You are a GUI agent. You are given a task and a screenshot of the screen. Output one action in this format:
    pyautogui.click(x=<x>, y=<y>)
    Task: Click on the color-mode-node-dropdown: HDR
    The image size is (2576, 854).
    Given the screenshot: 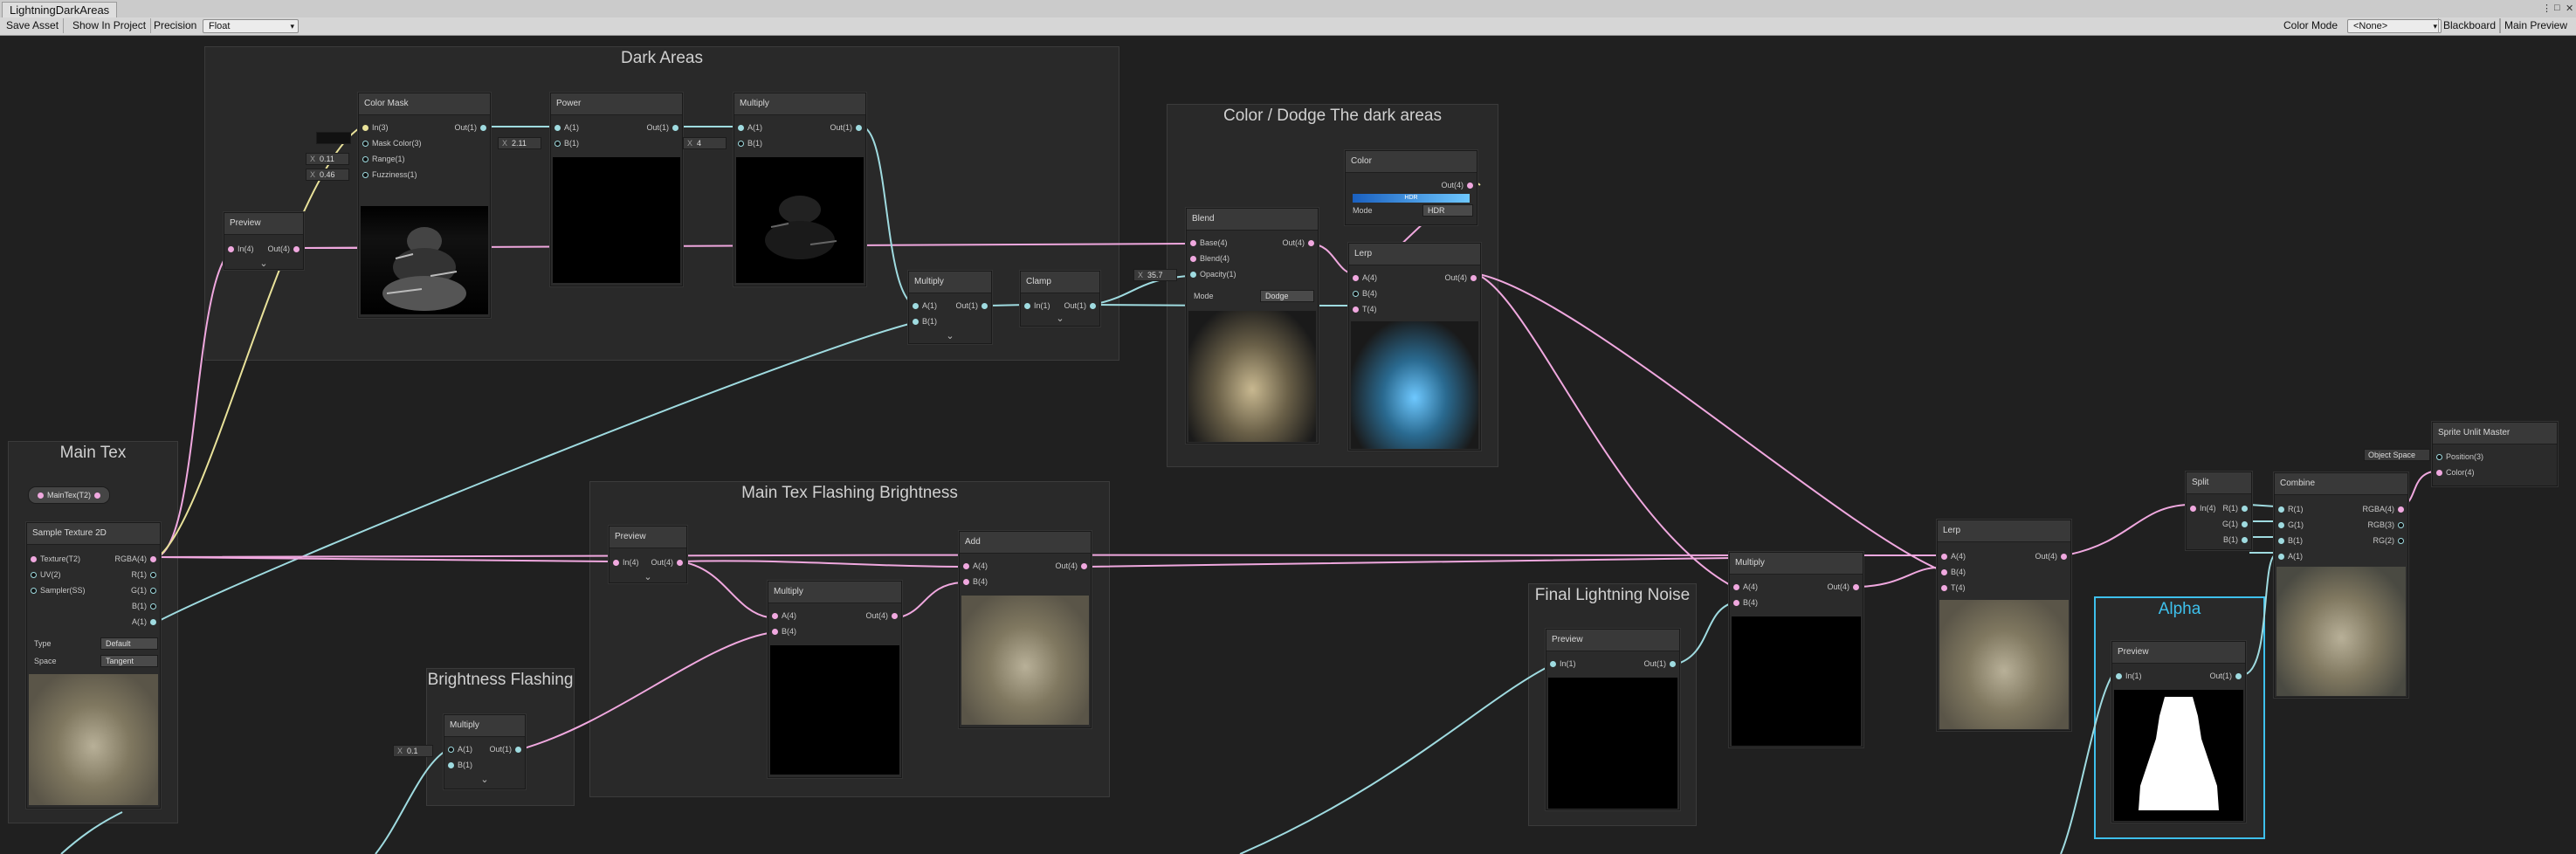 What is the action you would take?
    pyautogui.click(x=1447, y=210)
    